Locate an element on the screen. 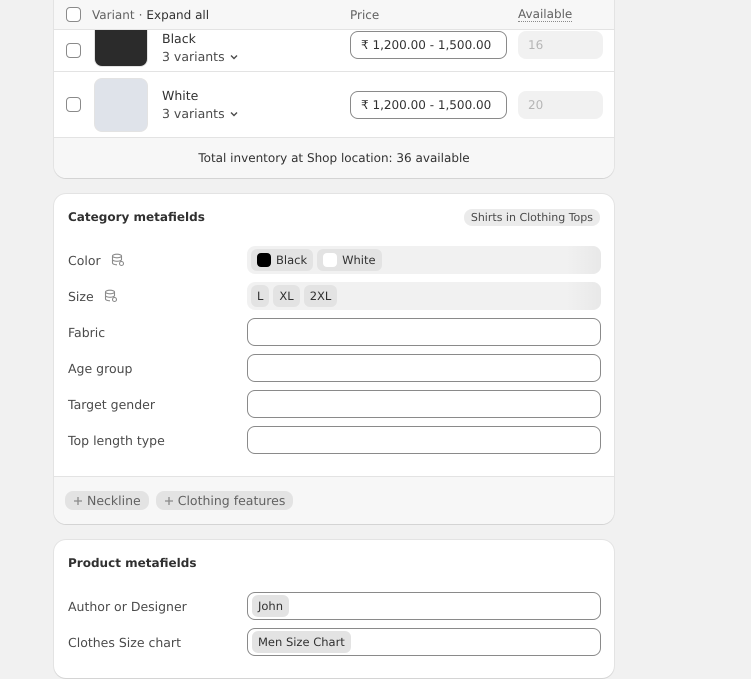 The height and width of the screenshot is (679, 751). field-label: Fabric is located at coordinates (87, 332).